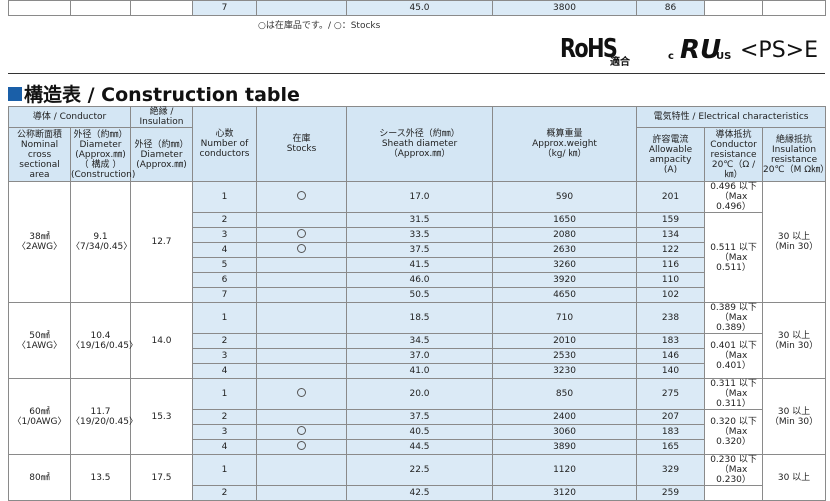 Image resolution: width=830 pixels, height=501 pixels. I want to click on weight-cell: 590, so click(565, 197).